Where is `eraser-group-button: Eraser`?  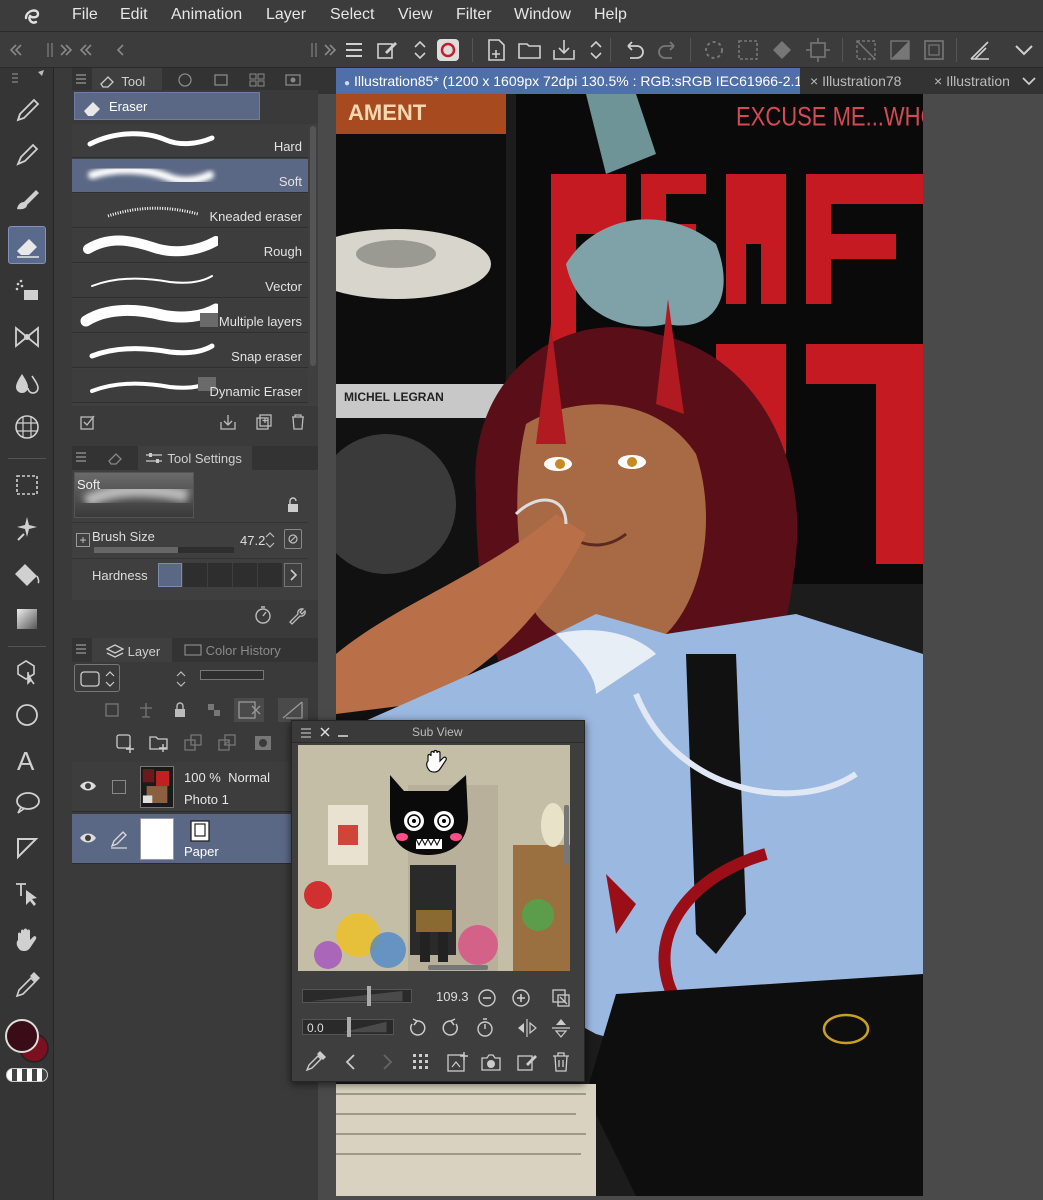
eraser-group-button: Eraser is located at coordinates (167, 106).